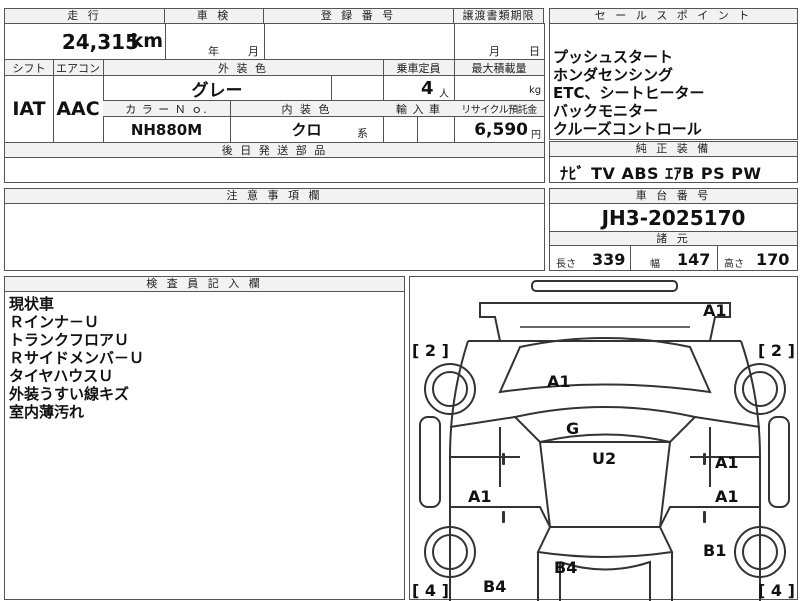  What do you see at coordinates (501, 130) in the screenshot?
I see `recycle-fee-value: 6,590` at bounding box center [501, 130].